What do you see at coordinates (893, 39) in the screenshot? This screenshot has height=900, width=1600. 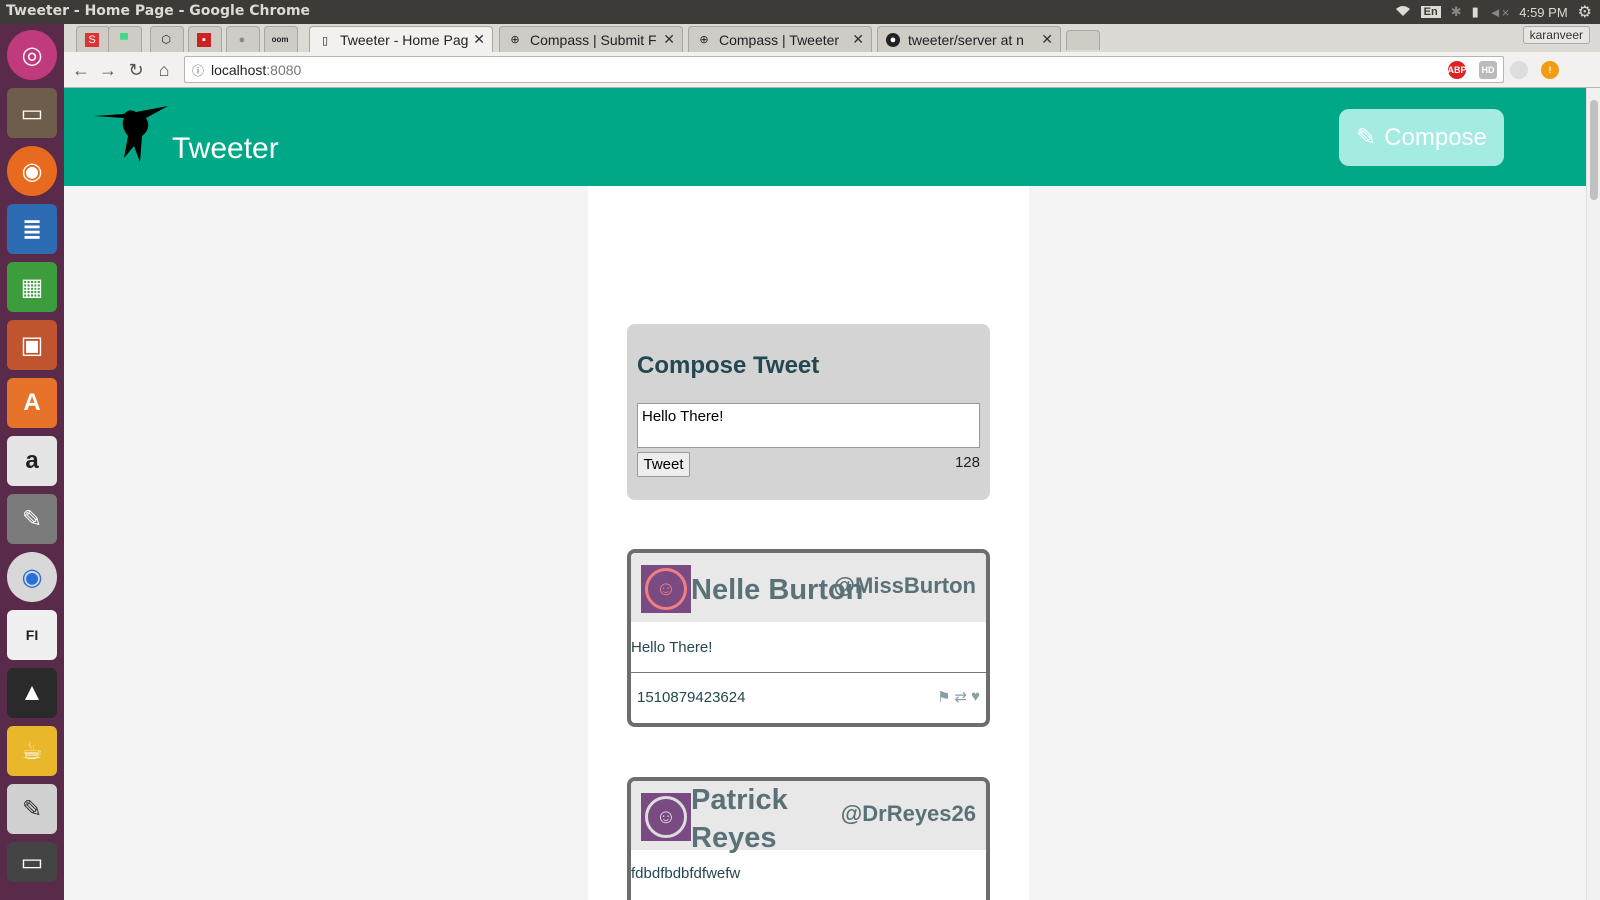 I see `github-icon: ●` at bounding box center [893, 39].